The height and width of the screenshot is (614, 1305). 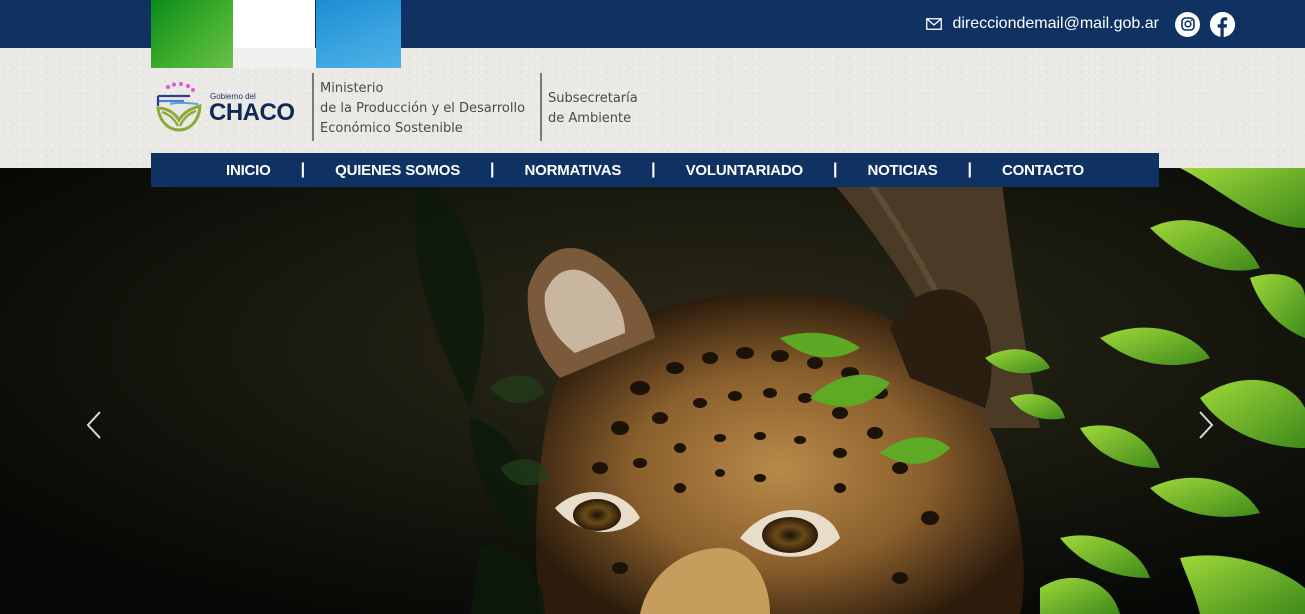 What do you see at coordinates (423, 108) in the screenshot?
I see `ministry-line: de la Producción y el Desarrollo` at bounding box center [423, 108].